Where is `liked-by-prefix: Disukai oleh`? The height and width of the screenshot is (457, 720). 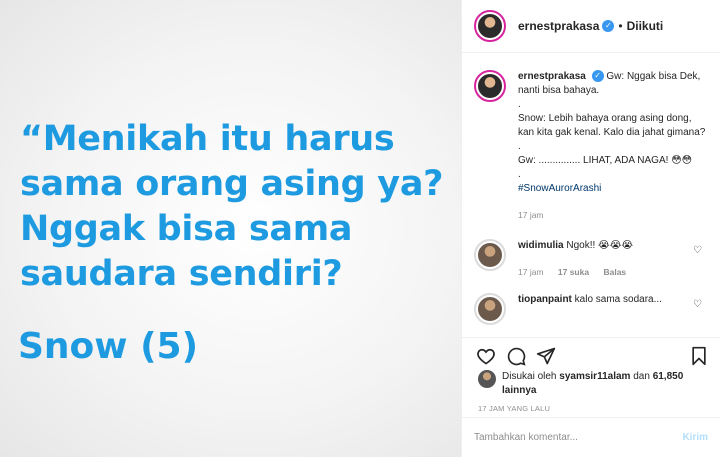 liked-by-prefix: Disukai oleh is located at coordinates (529, 376).